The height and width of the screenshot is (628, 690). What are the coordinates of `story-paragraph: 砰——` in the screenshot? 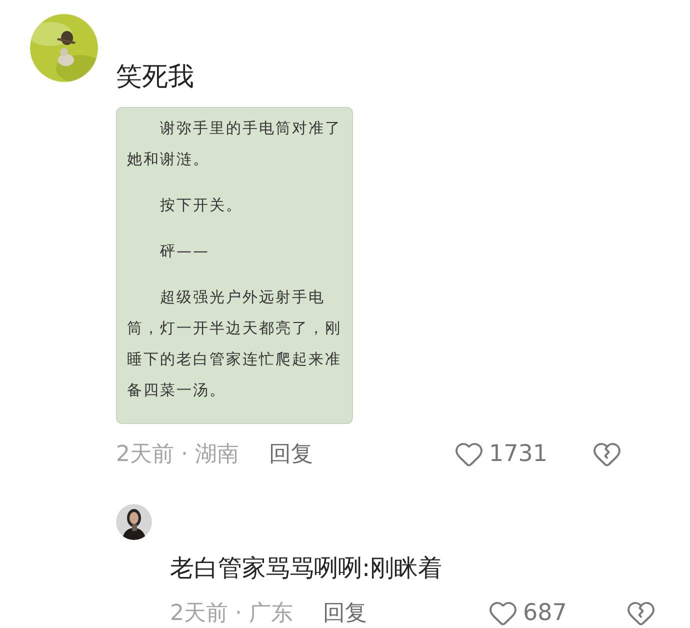 It's located at (184, 251).